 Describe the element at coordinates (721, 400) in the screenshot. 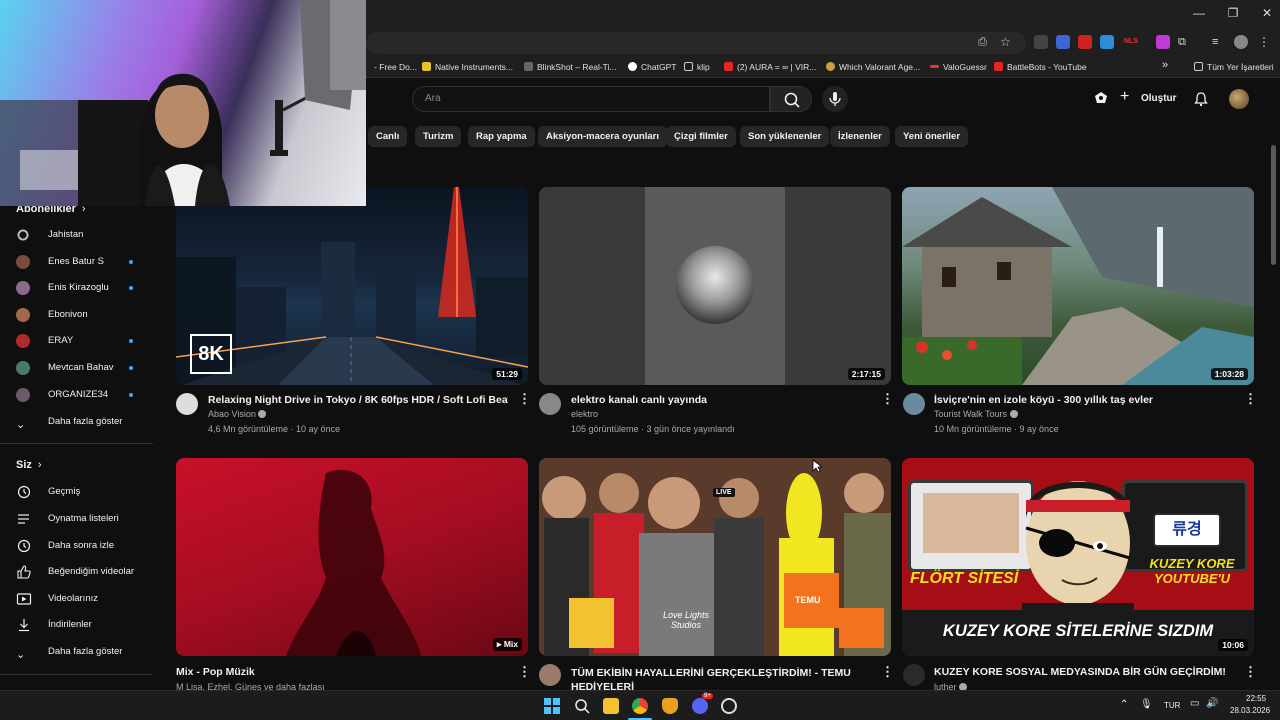

I see `video-title: elektro kanalı canlı yayında` at that location.